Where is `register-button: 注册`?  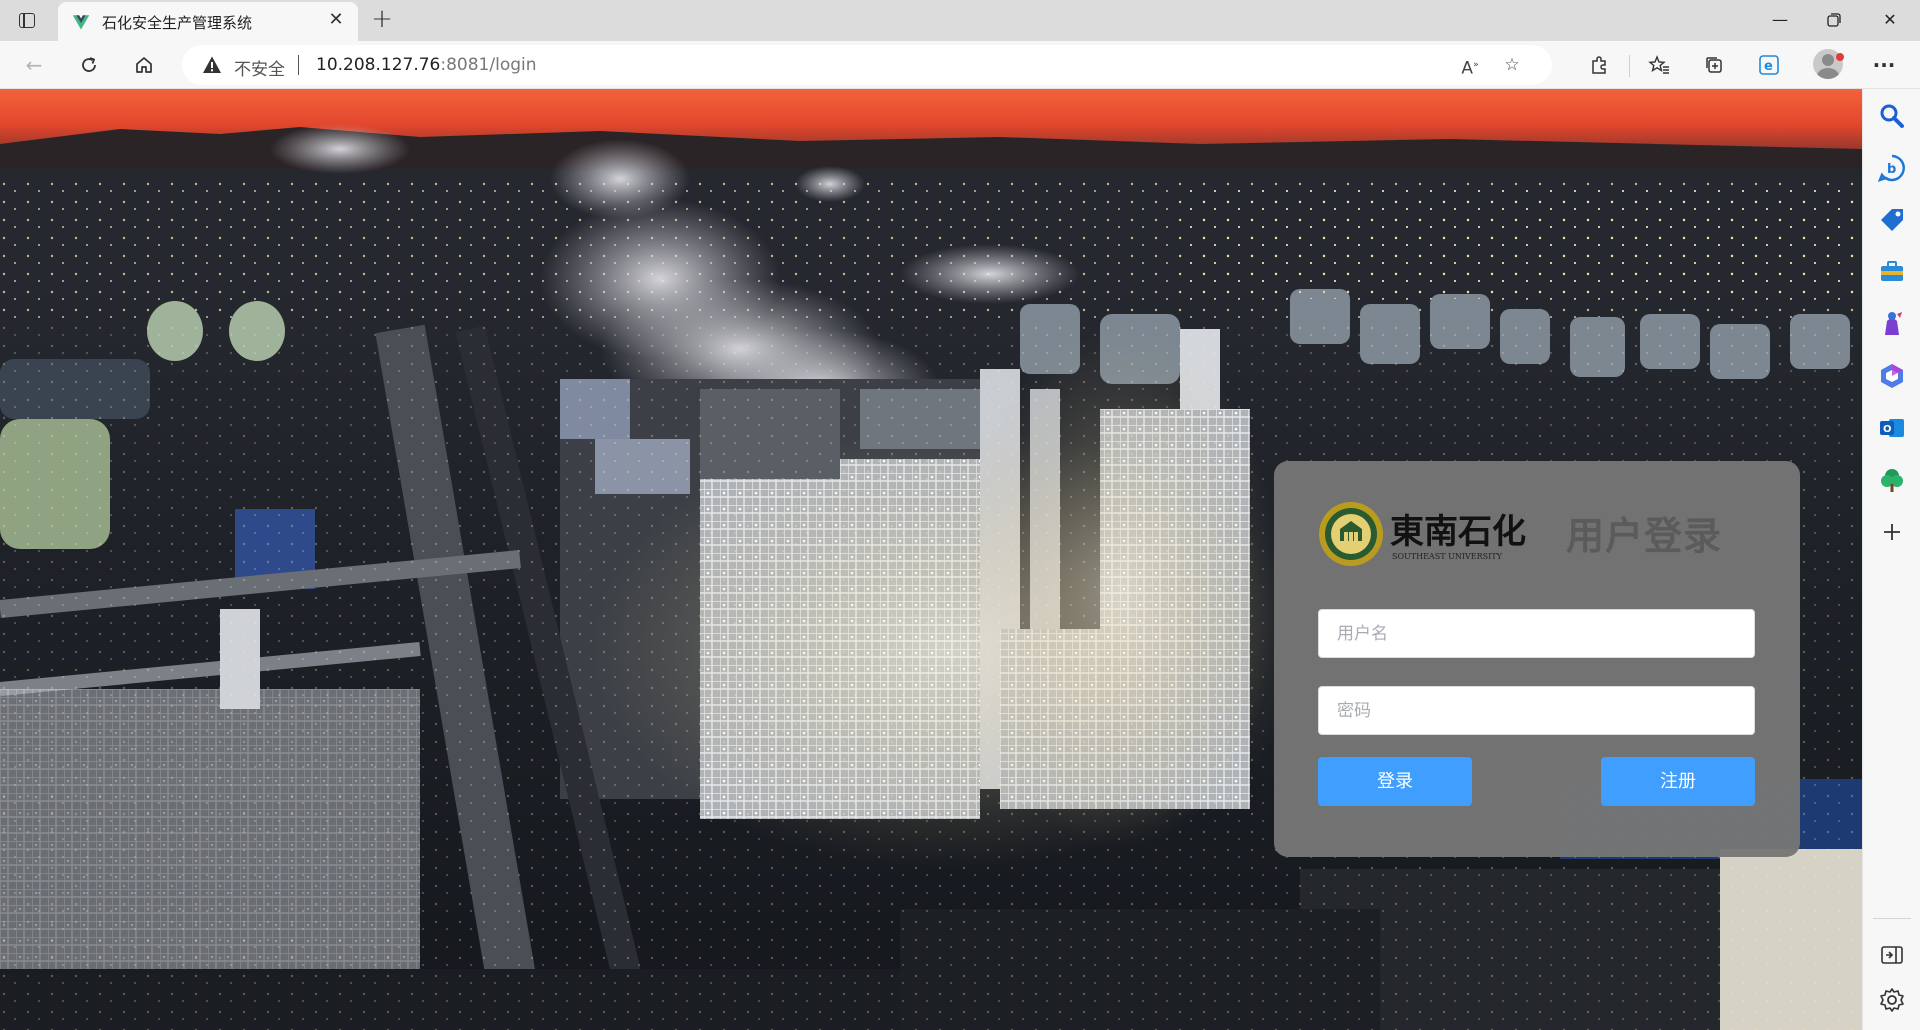
register-button: 注册 is located at coordinates (1678, 781).